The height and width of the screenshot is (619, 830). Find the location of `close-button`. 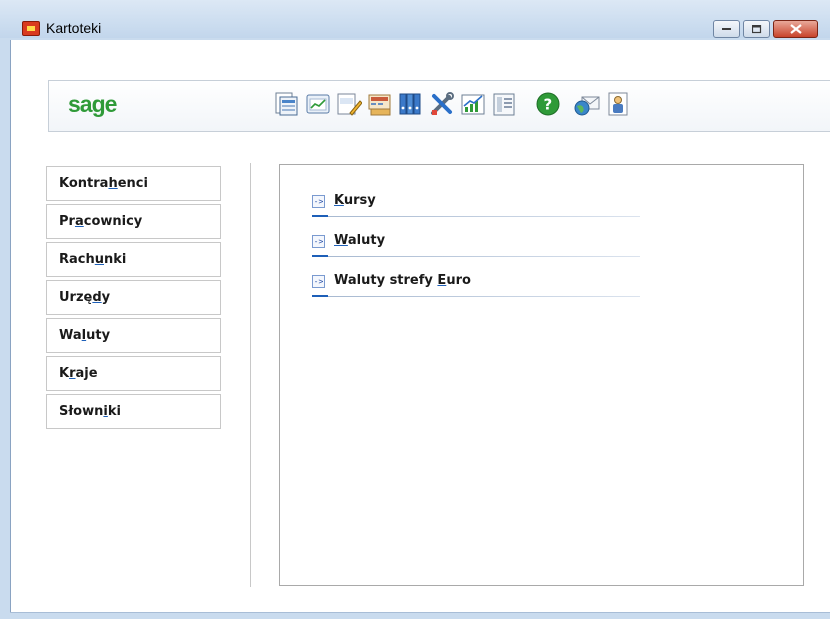

close-button is located at coordinates (795, 29).